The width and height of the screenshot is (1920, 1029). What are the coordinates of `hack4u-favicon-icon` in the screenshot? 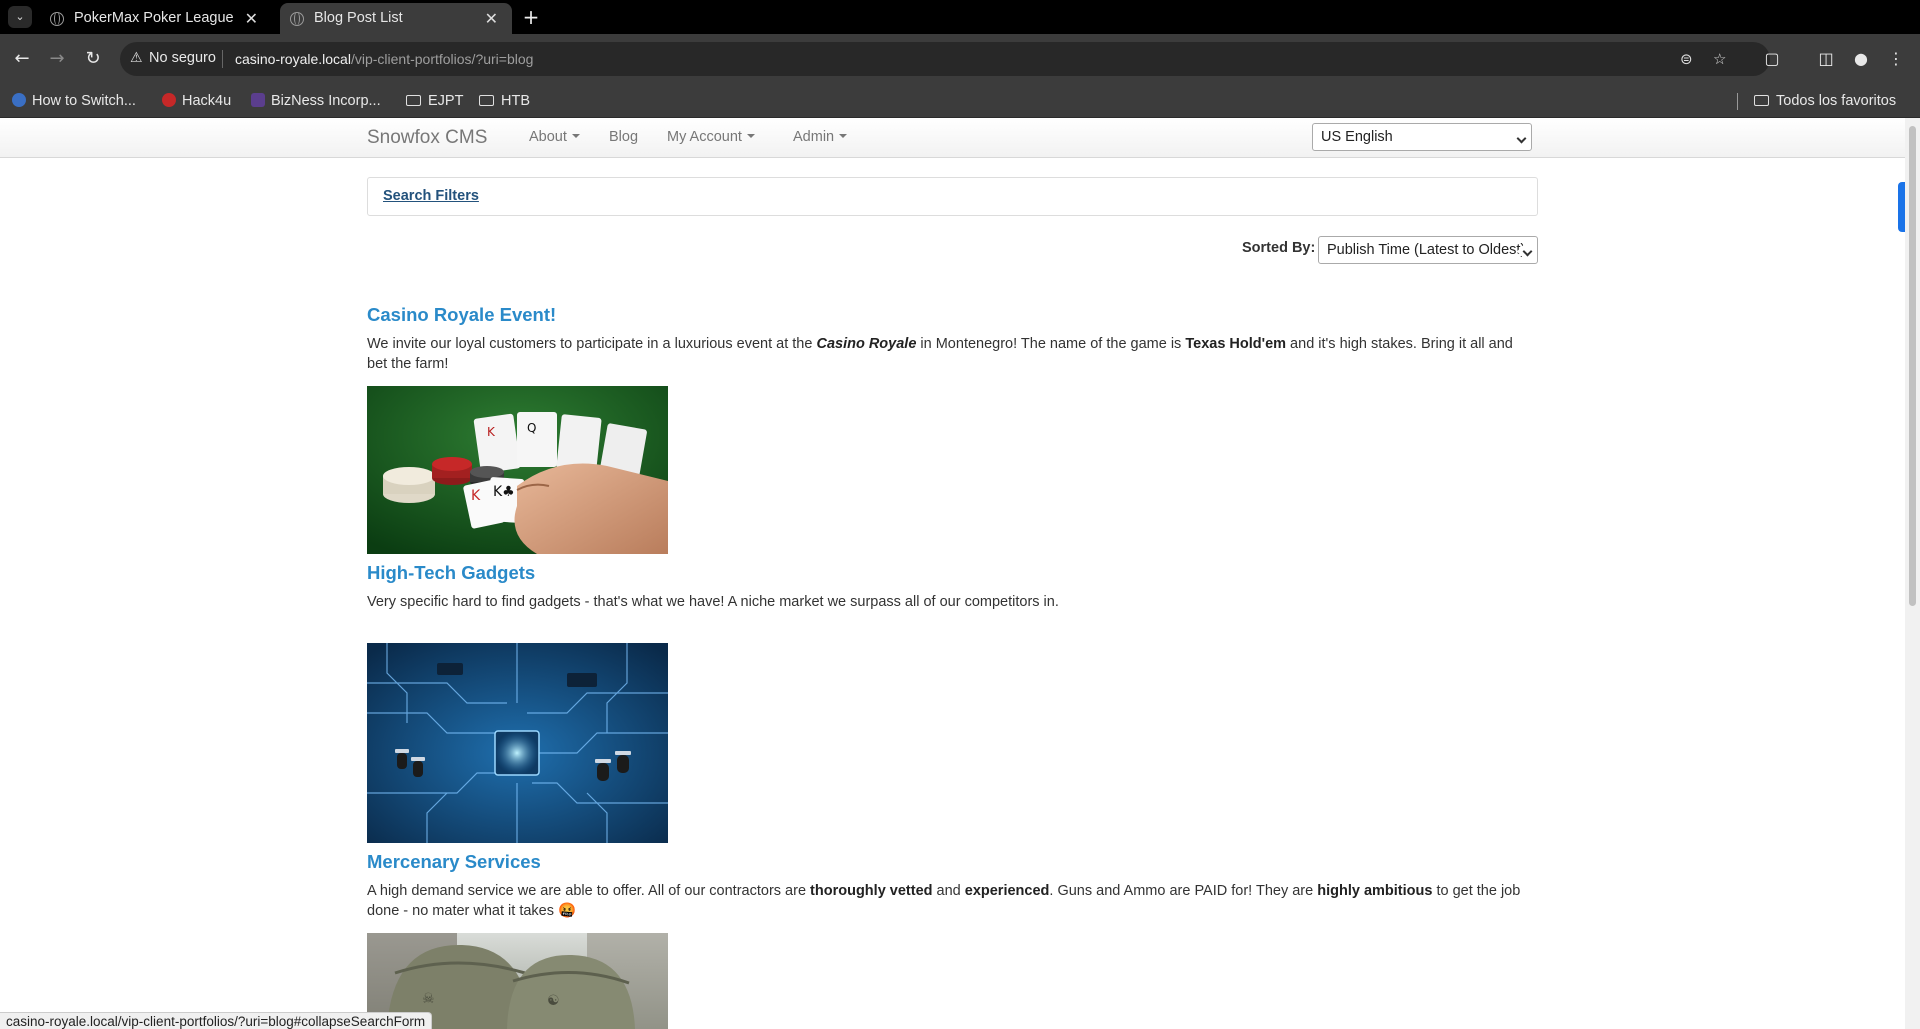 It's located at (169, 100).